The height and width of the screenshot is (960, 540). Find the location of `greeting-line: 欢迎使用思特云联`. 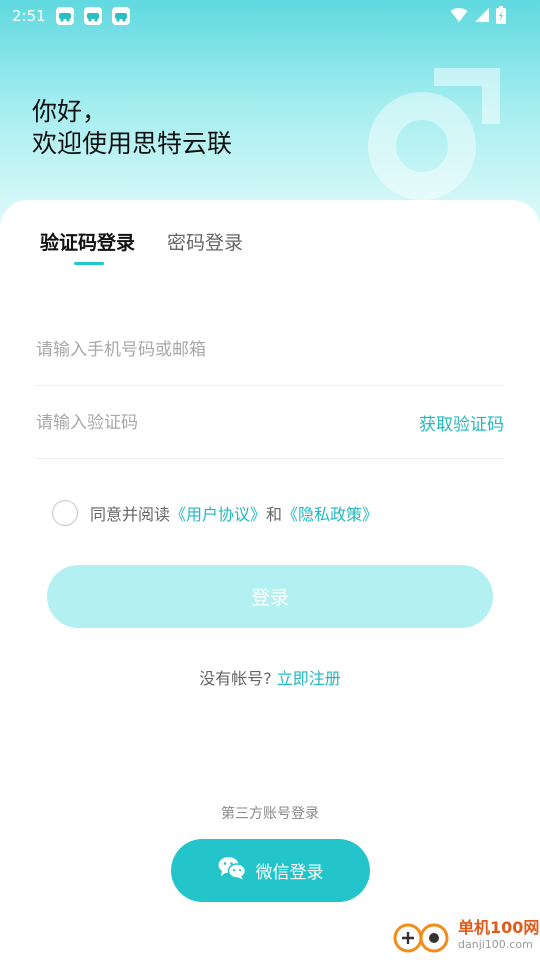

greeting-line: 欢迎使用思特云联 is located at coordinates (132, 143).